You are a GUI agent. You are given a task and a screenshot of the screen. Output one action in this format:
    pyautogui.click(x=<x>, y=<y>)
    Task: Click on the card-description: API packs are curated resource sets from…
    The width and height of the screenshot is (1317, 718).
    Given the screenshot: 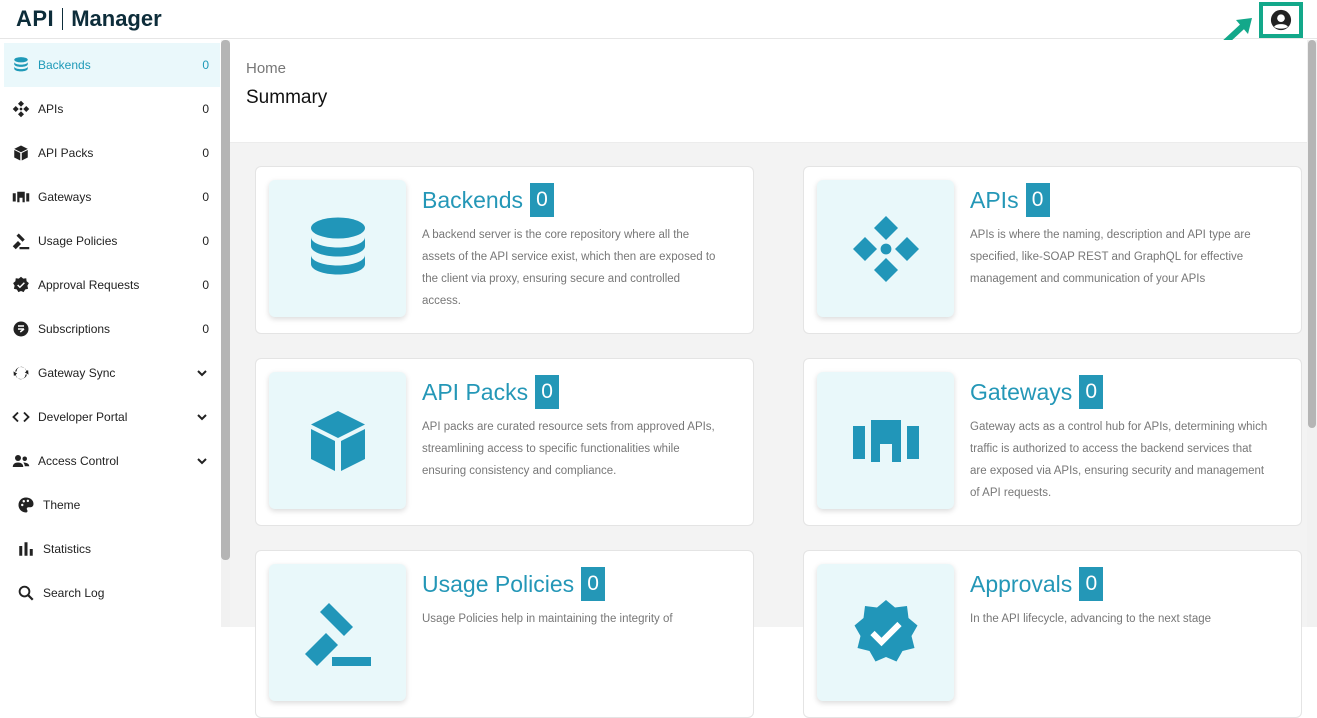 What is the action you would take?
    pyautogui.click(x=568, y=449)
    